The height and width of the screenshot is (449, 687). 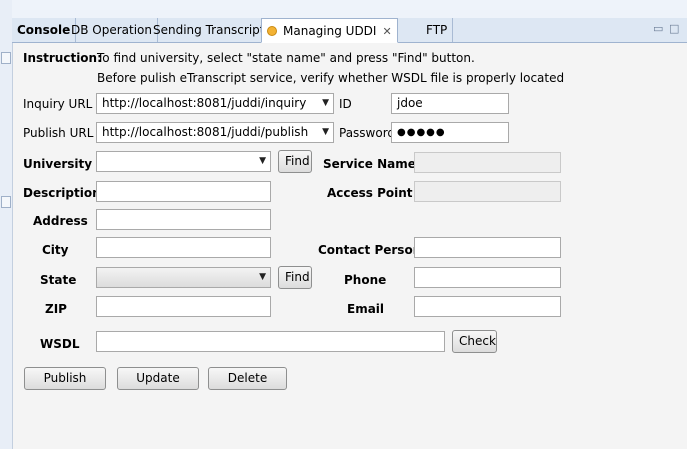 What do you see at coordinates (58, 133) in the screenshot?
I see `publish-url-label: Publish URL` at bounding box center [58, 133].